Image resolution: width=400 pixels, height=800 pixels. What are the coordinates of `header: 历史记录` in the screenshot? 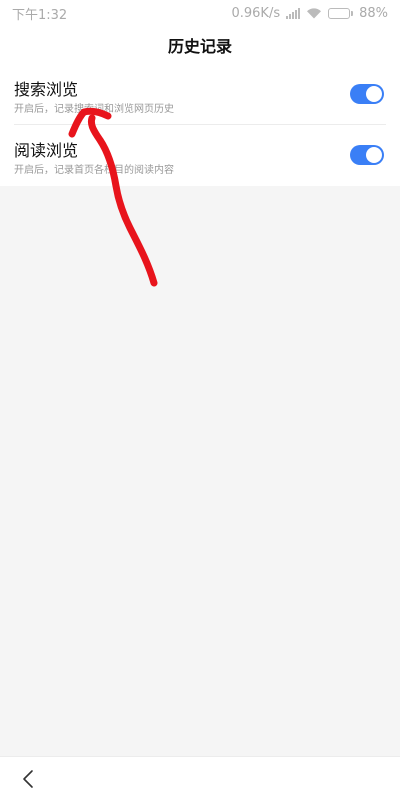 It's located at (200, 45).